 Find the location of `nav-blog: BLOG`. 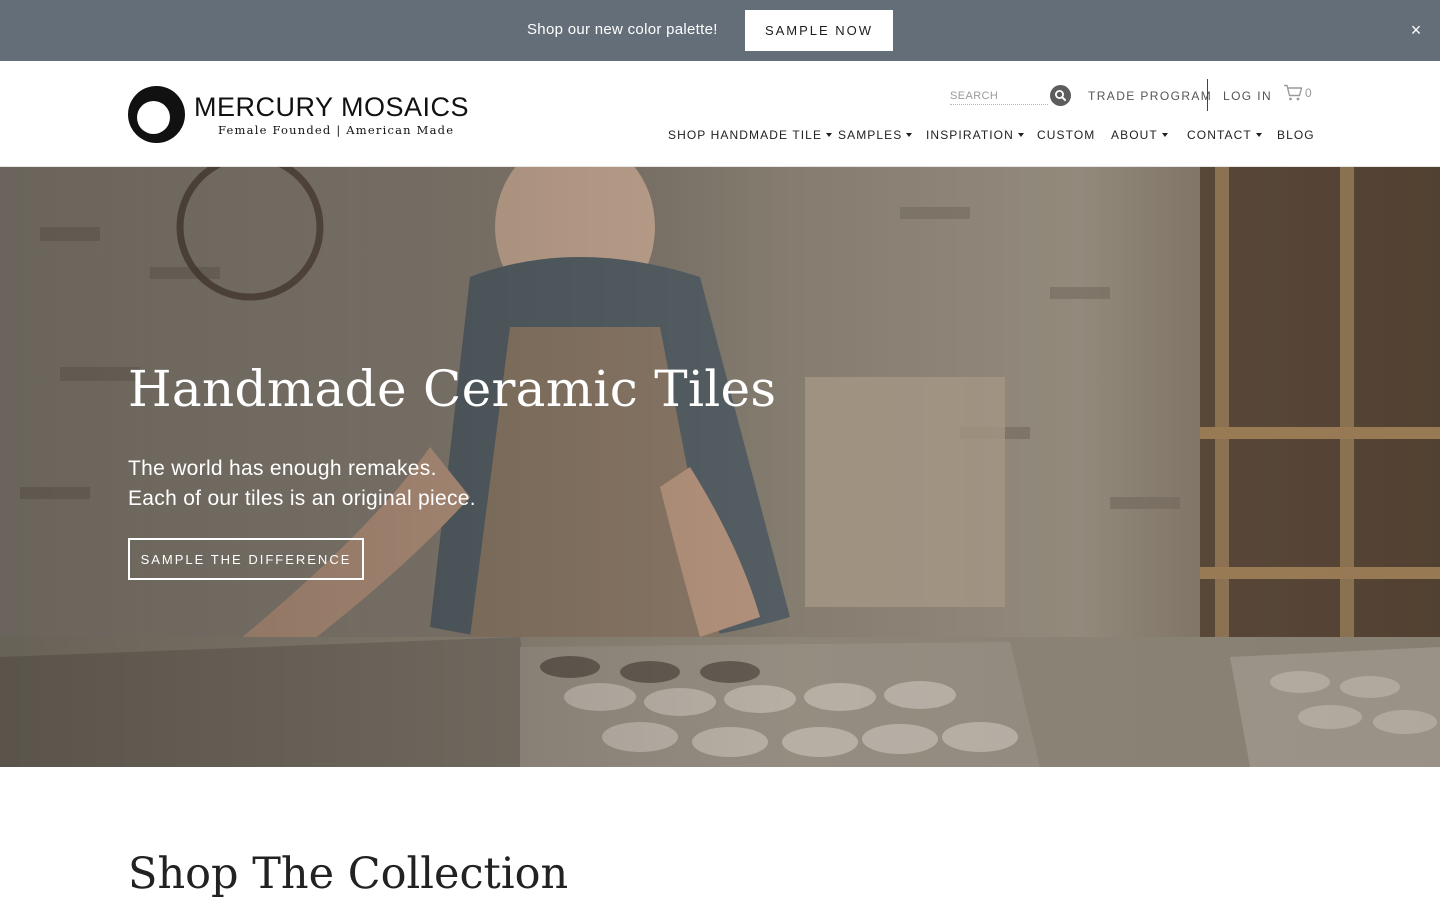

nav-blog: BLOG is located at coordinates (1296, 135).